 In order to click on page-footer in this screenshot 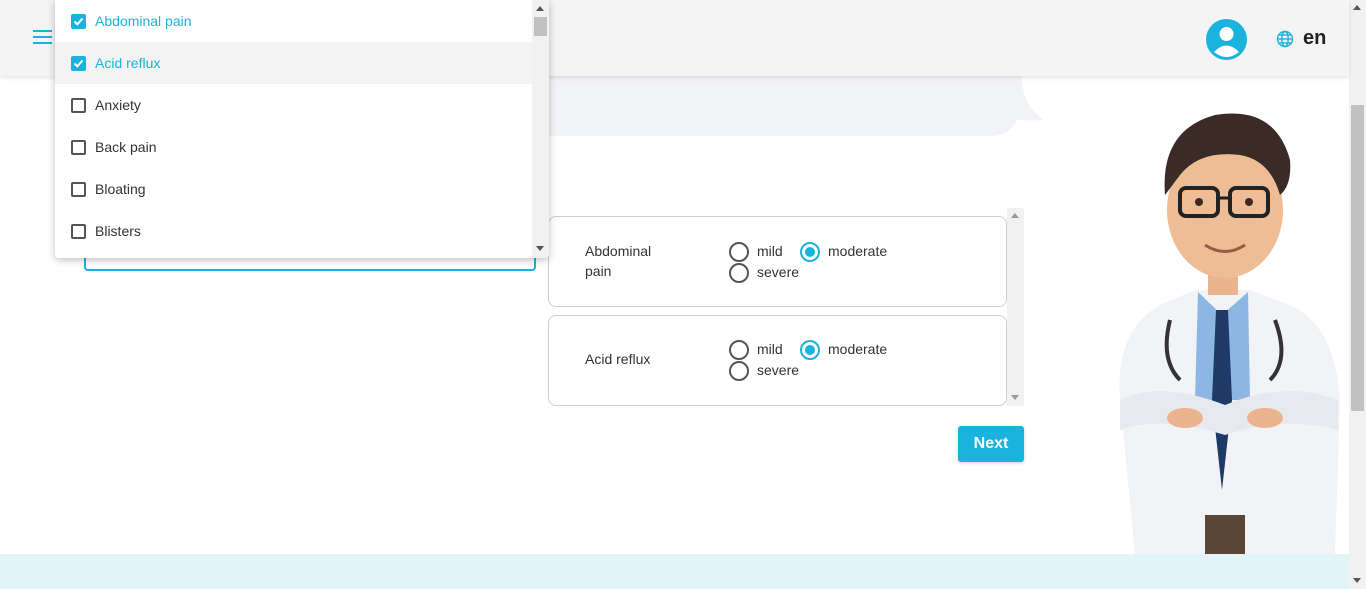, I will do `click(674, 571)`.